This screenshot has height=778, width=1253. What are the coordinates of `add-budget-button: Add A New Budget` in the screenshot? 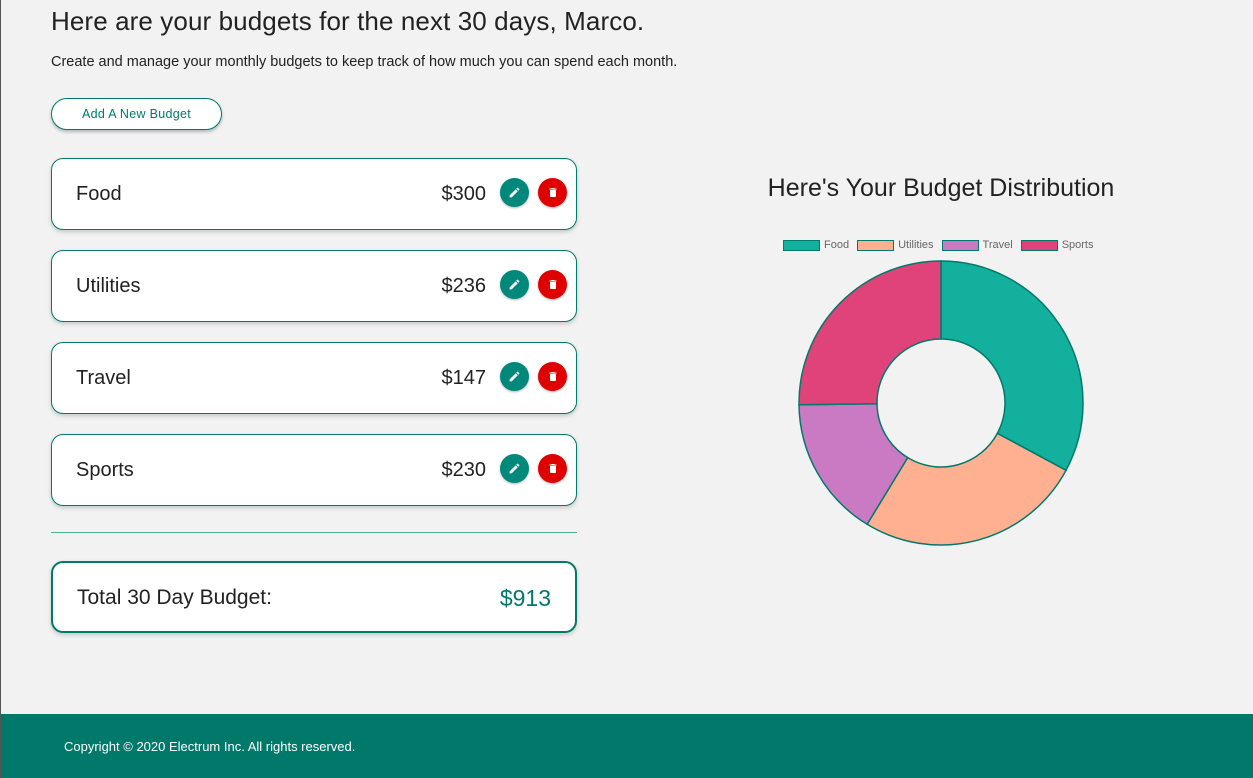 It's located at (136, 114).